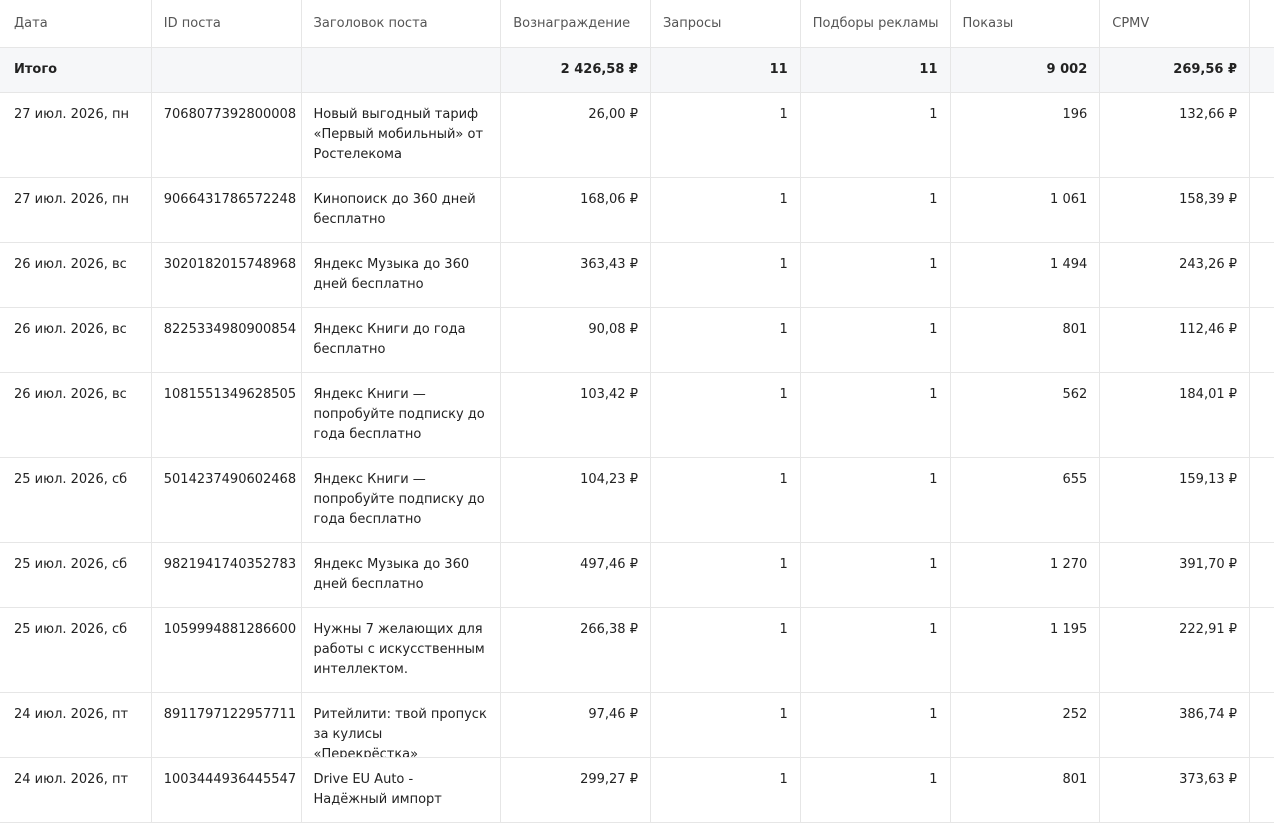 The width and height of the screenshot is (1274, 827). What do you see at coordinates (1175, 210) in the screenshot?
I see `row-cpmv: 158,39 ₽` at bounding box center [1175, 210].